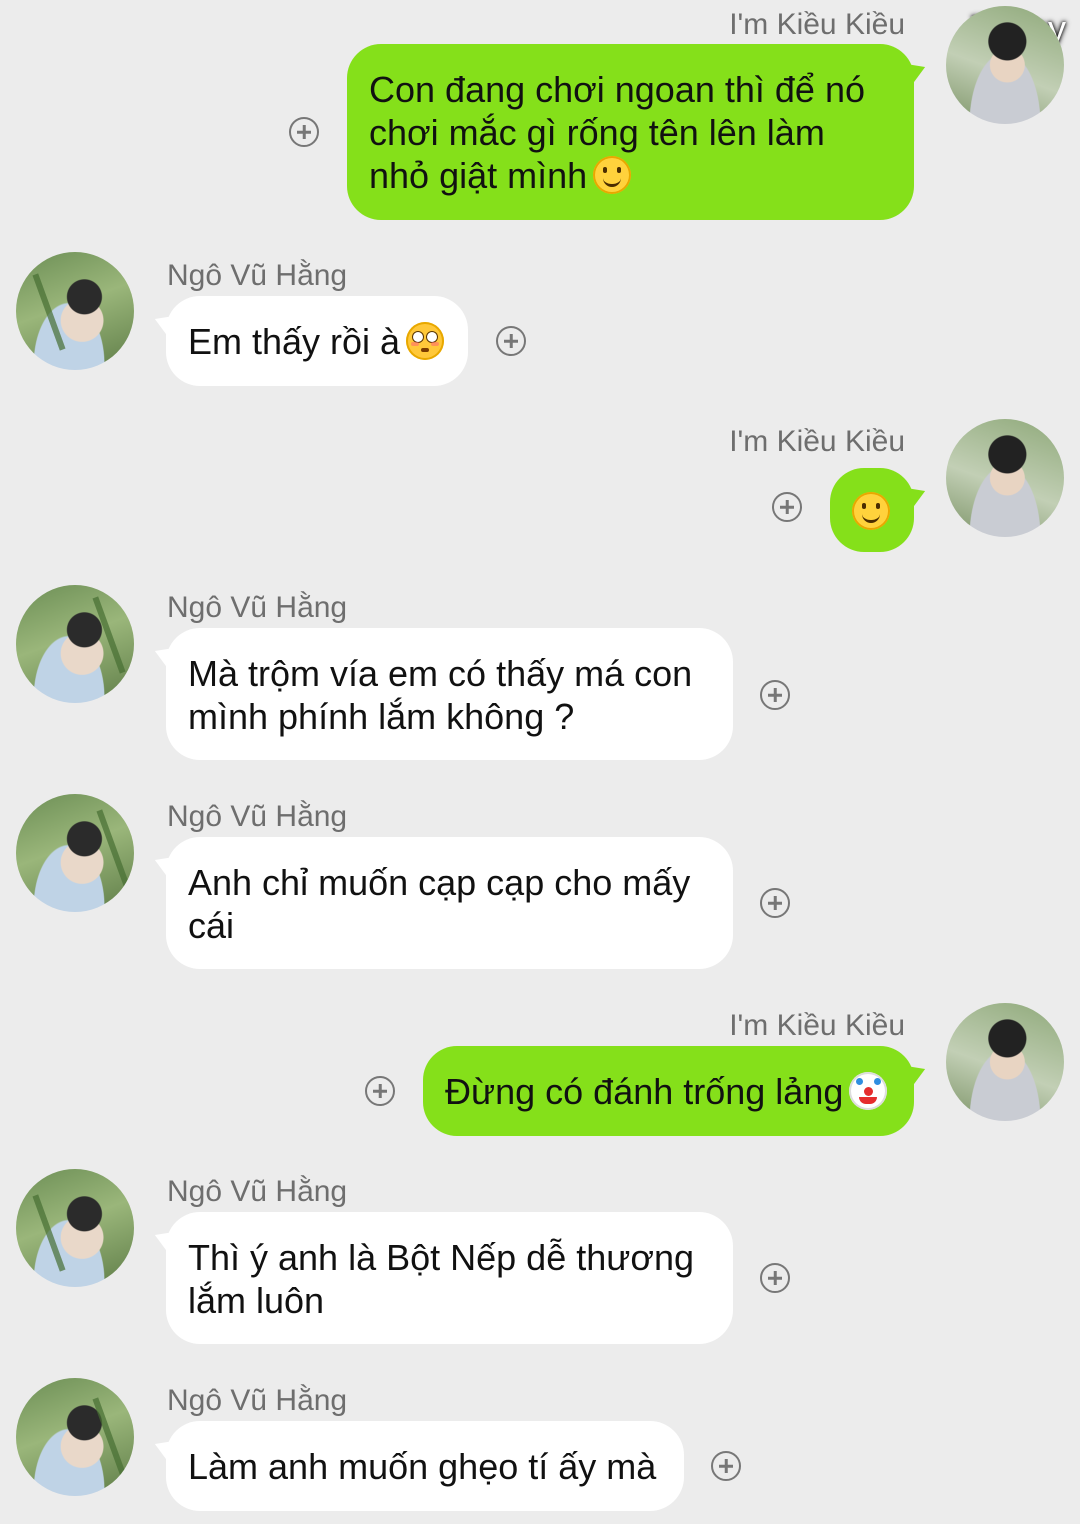 This screenshot has height=1524, width=1080. I want to click on message-text: Làm anh muốn ghẹo tí ấy mà, so click(422, 1466).